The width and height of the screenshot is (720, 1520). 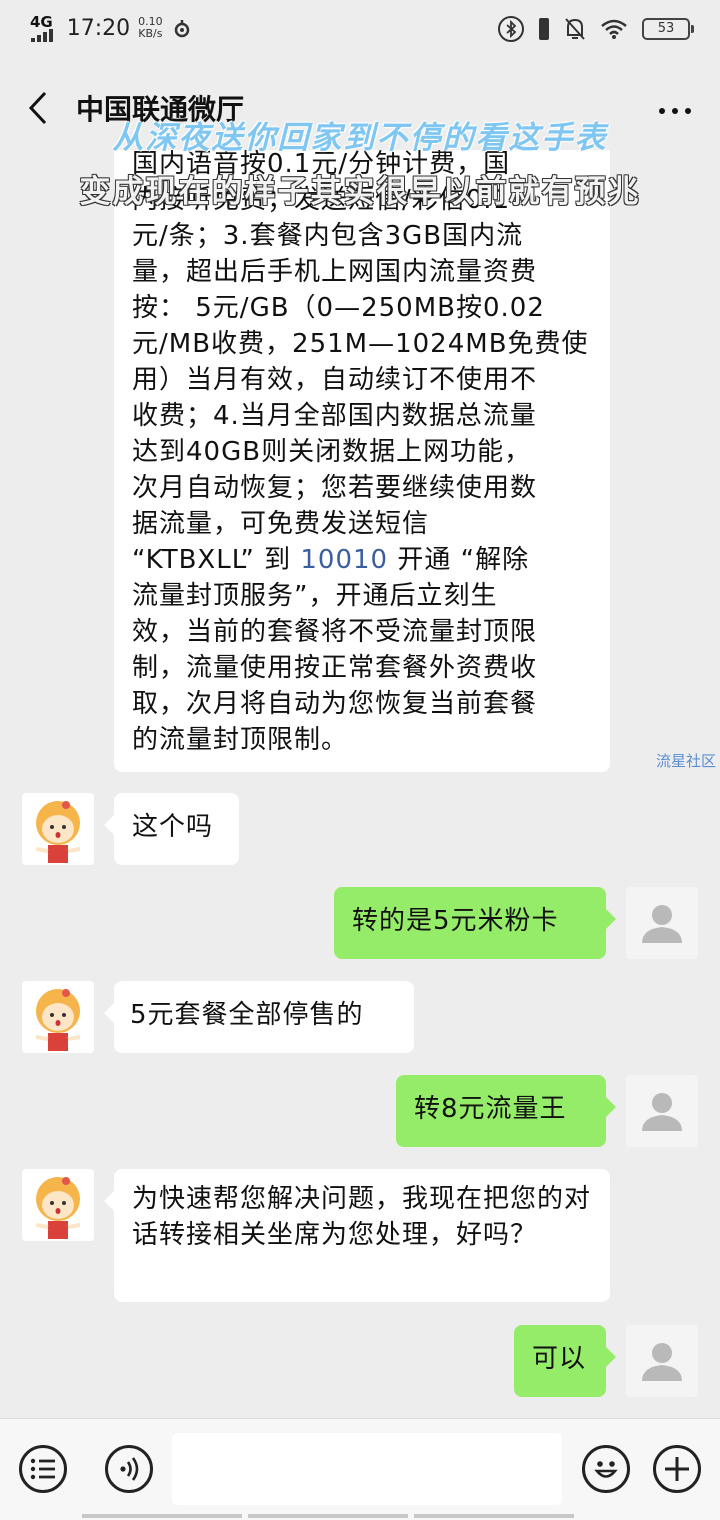 What do you see at coordinates (41, 22) in the screenshot?
I see `network-type: 4G` at bounding box center [41, 22].